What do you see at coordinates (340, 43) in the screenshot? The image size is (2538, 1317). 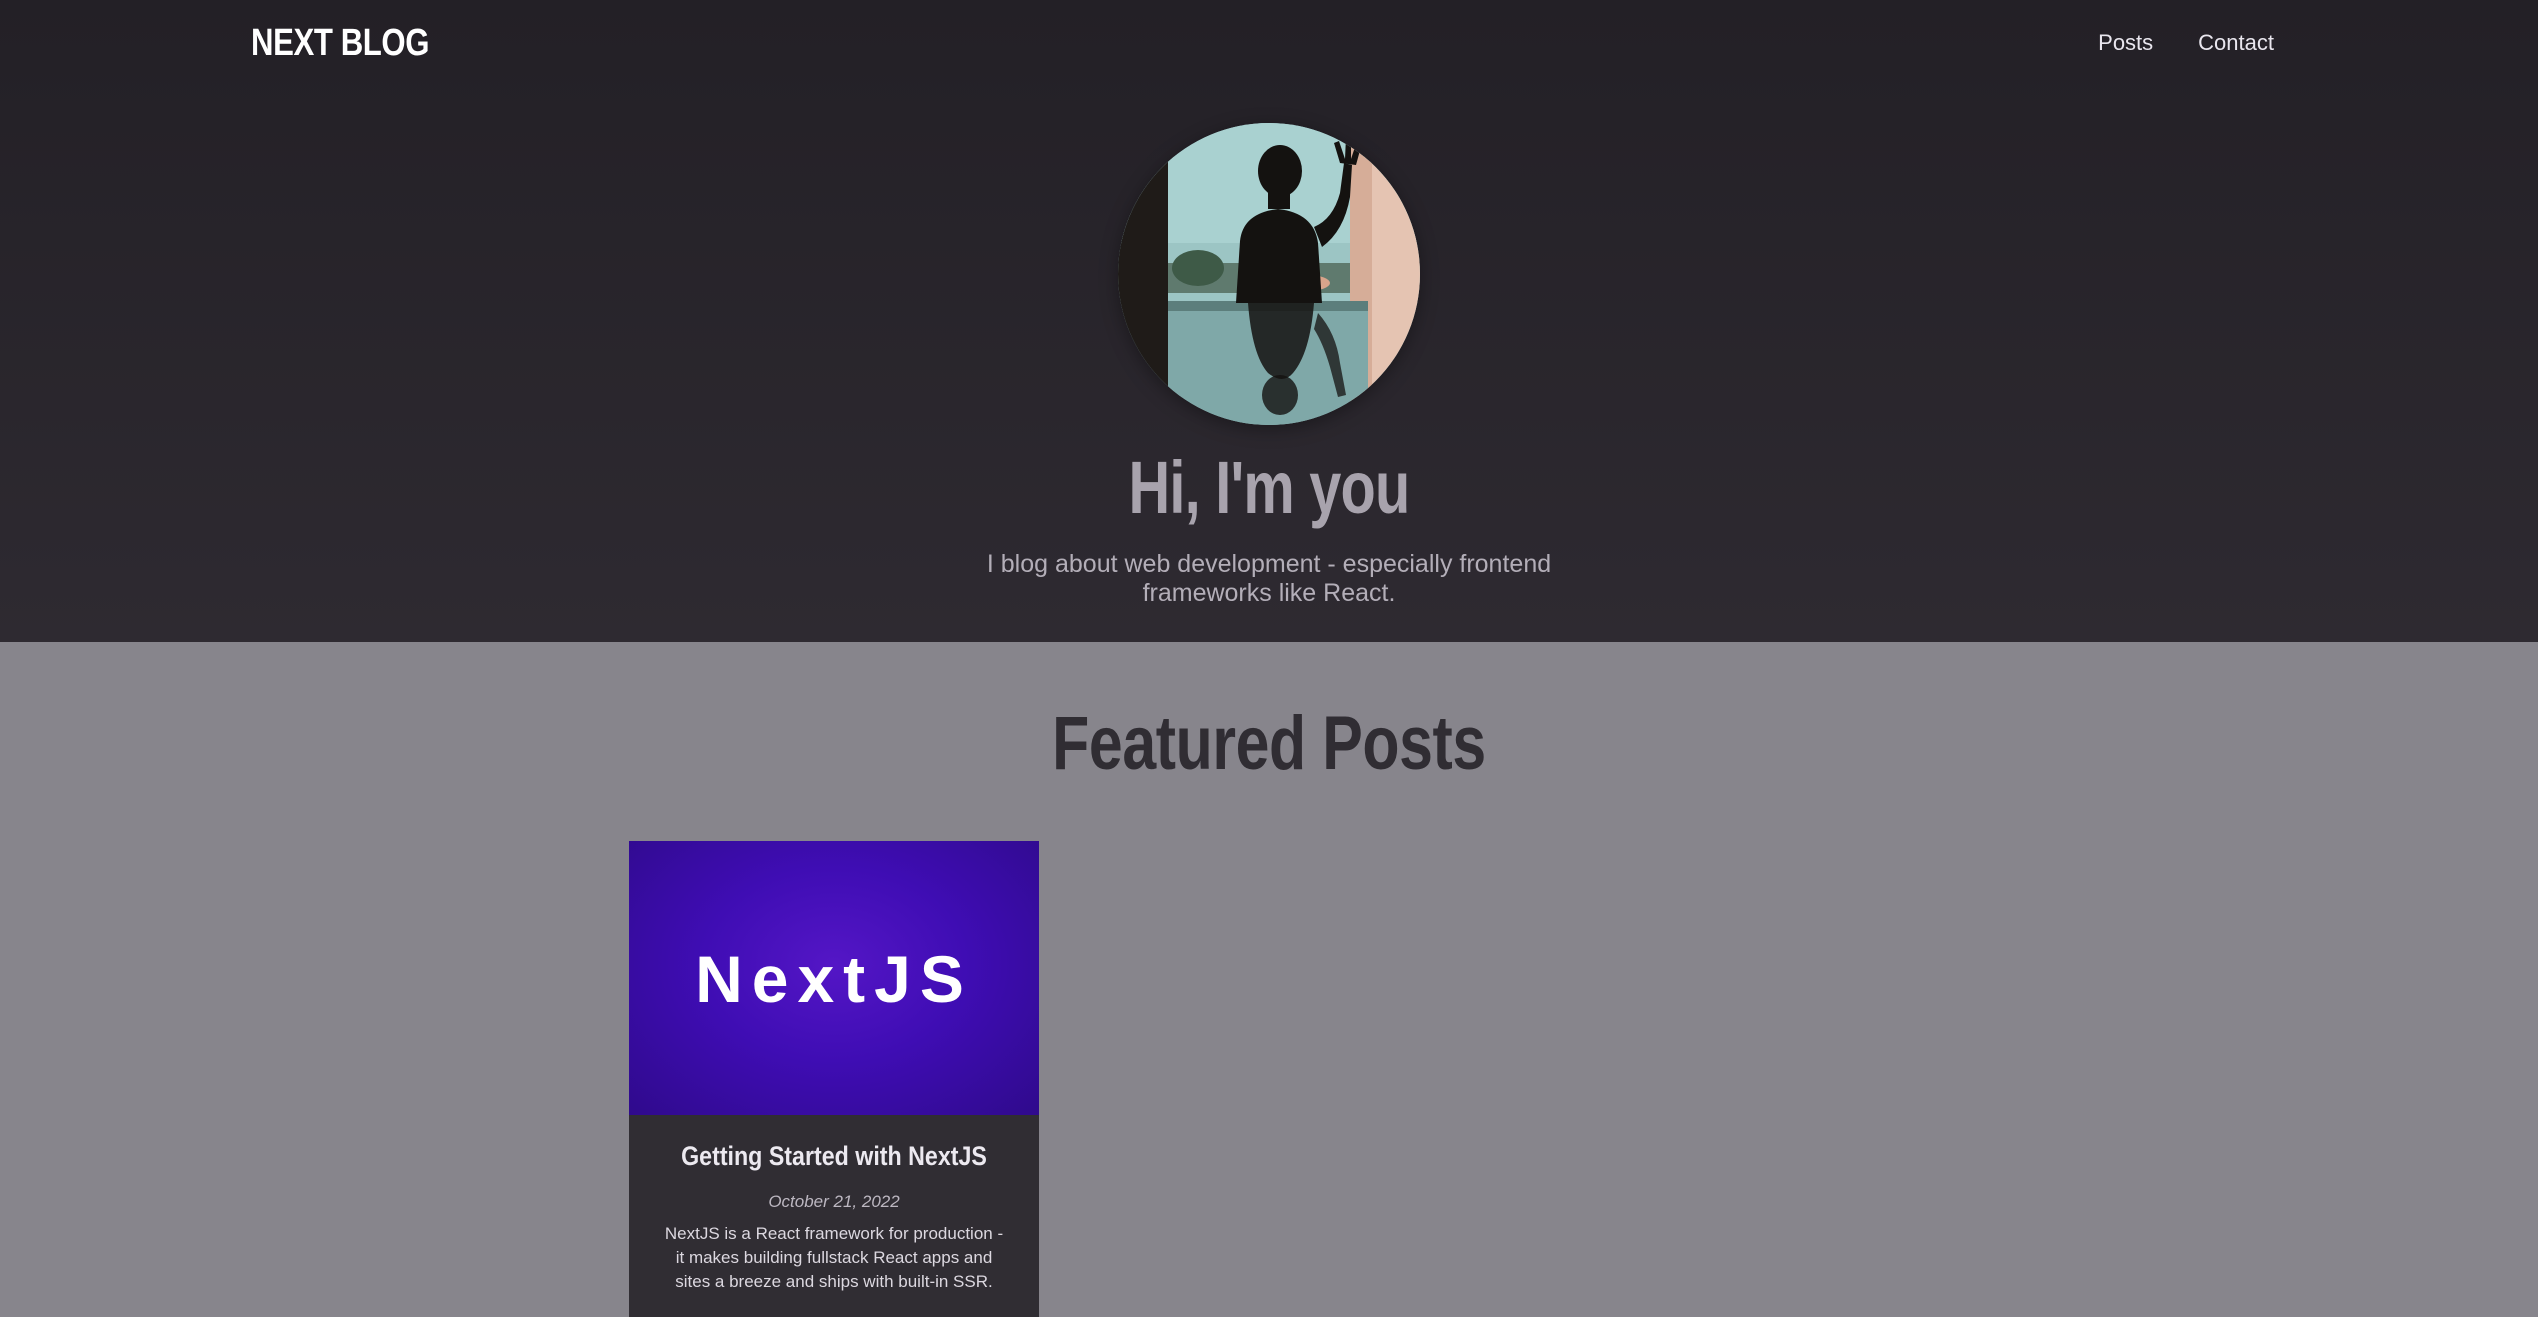 I see `logo: NEXT BLOG` at bounding box center [340, 43].